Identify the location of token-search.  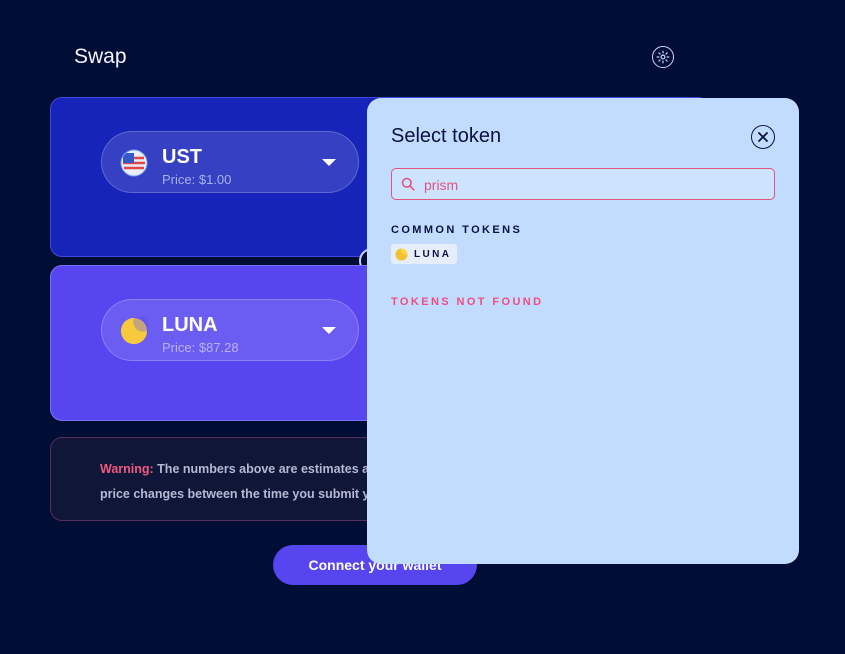
(583, 184).